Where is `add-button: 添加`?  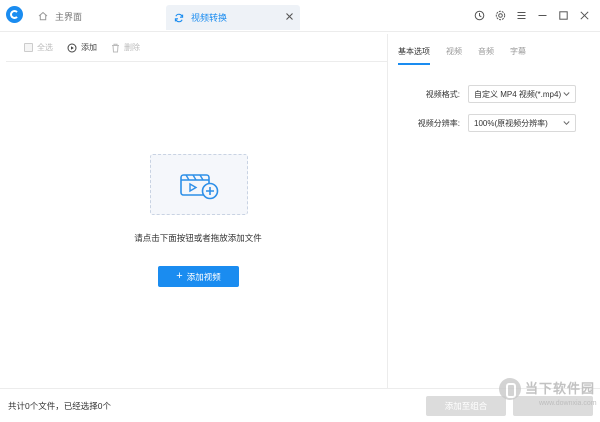 add-button: 添加 is located at coordinates (82, 47).